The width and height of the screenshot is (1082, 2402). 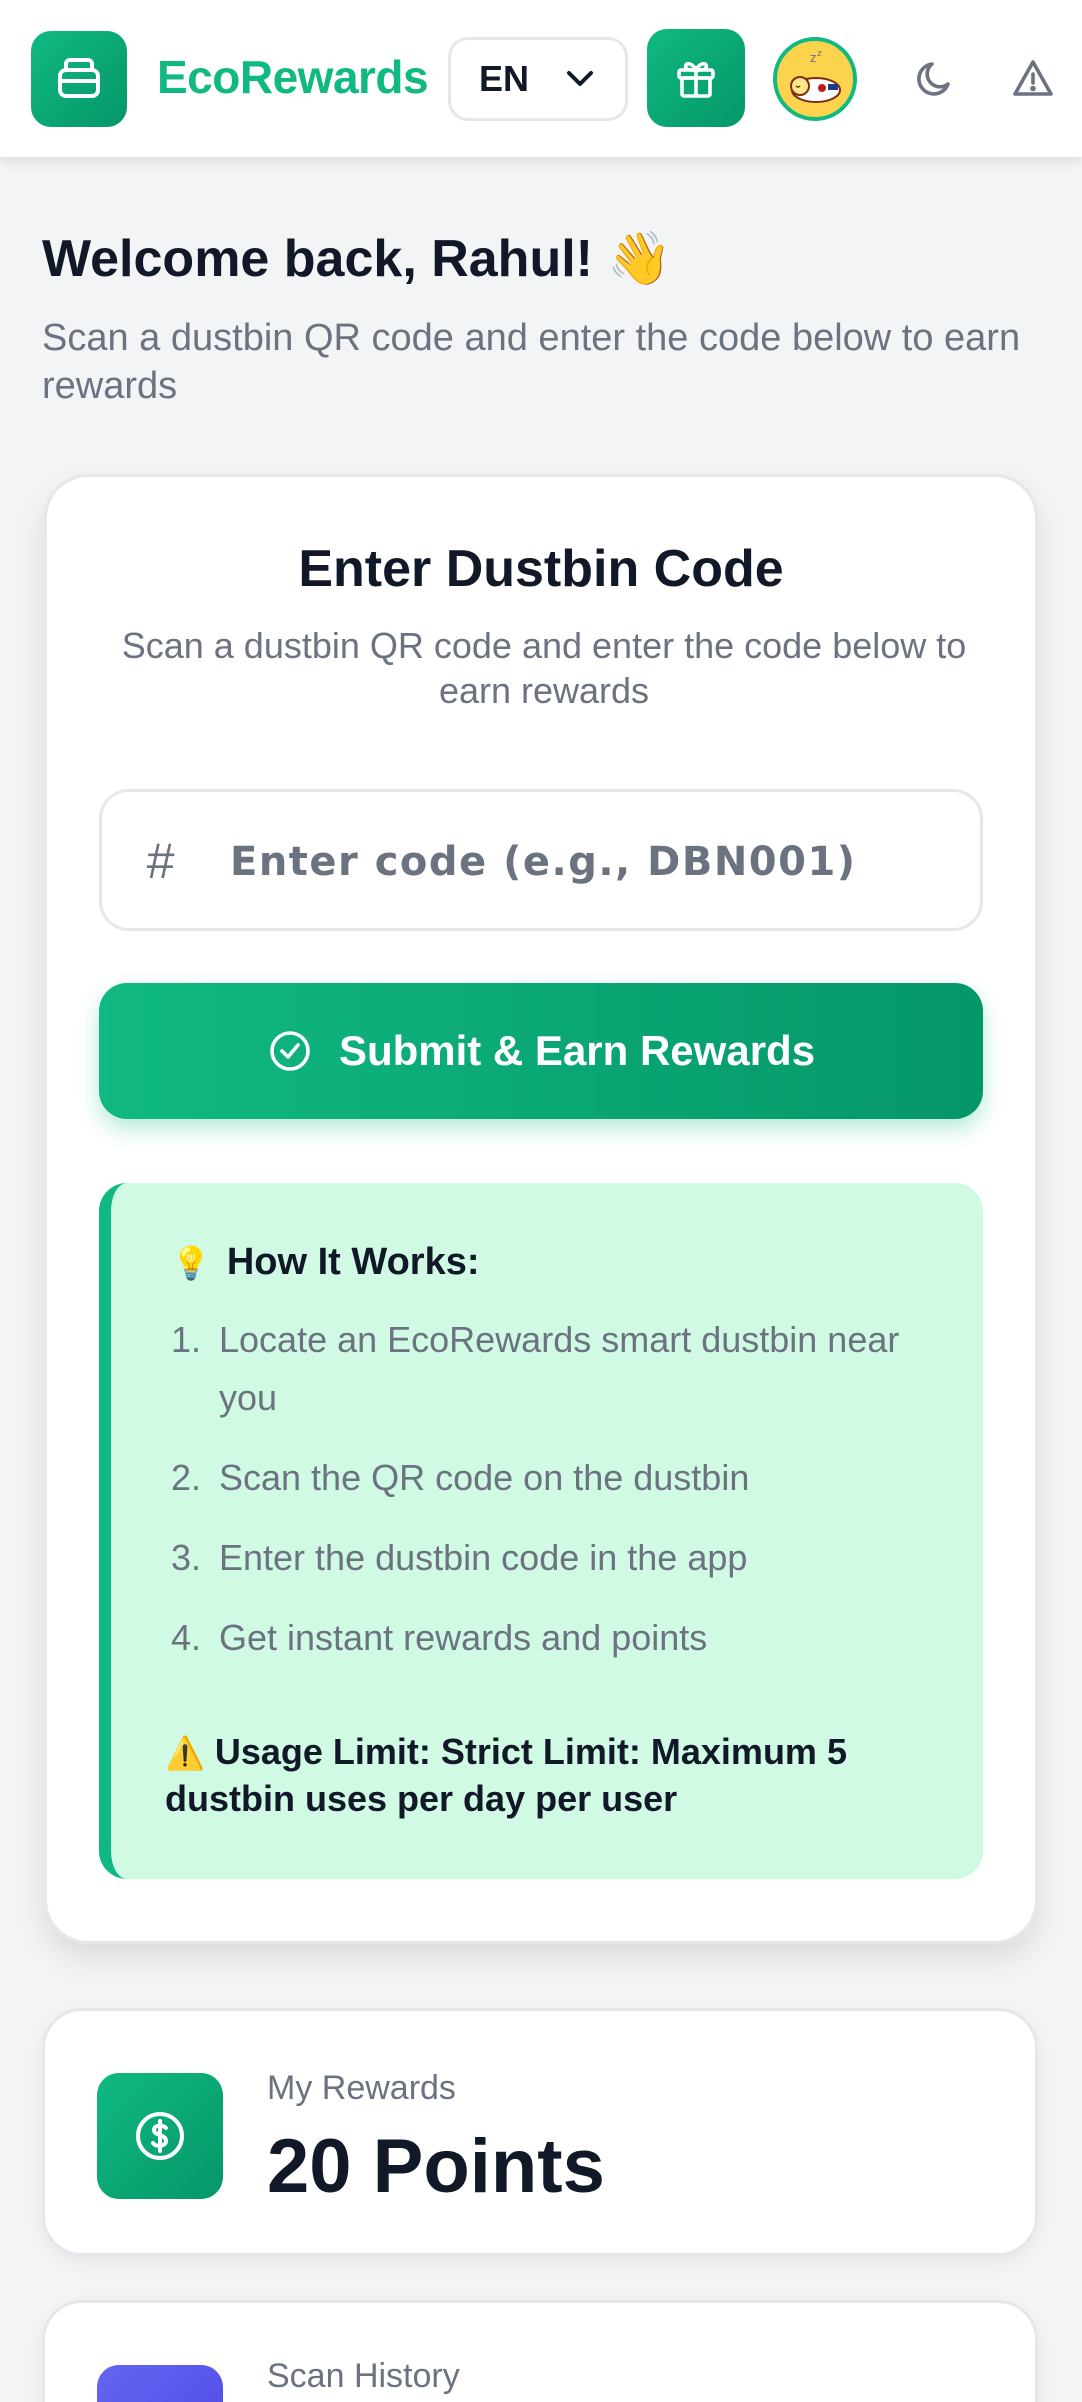 I want to click on gift-icon, so click(x=696, y=79).